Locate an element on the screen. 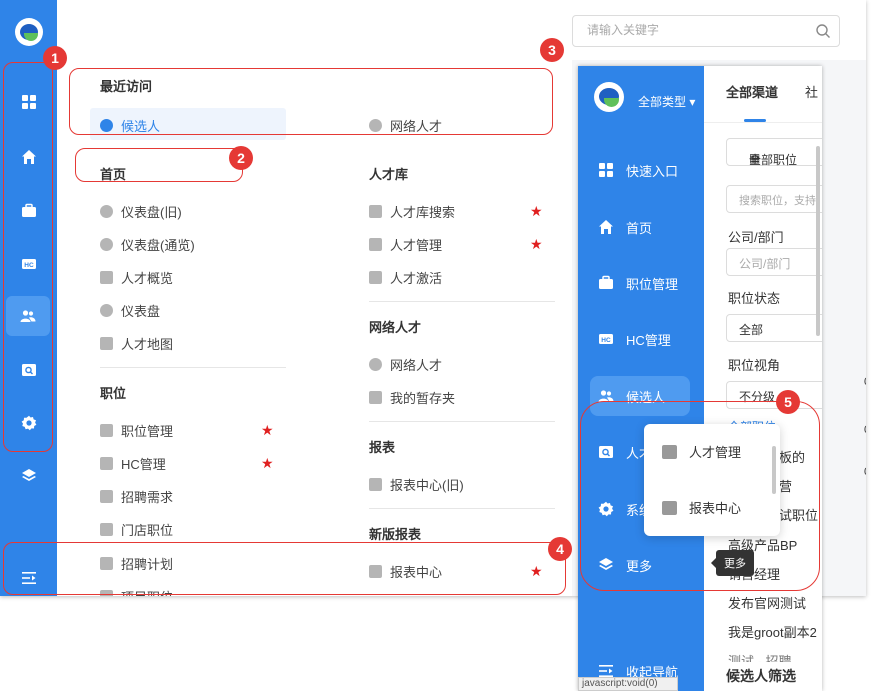 This screenshot has width=876, height=691. menu-item-dashboard-old: 仪表盘(旧) is located at coordinates (141, 211).